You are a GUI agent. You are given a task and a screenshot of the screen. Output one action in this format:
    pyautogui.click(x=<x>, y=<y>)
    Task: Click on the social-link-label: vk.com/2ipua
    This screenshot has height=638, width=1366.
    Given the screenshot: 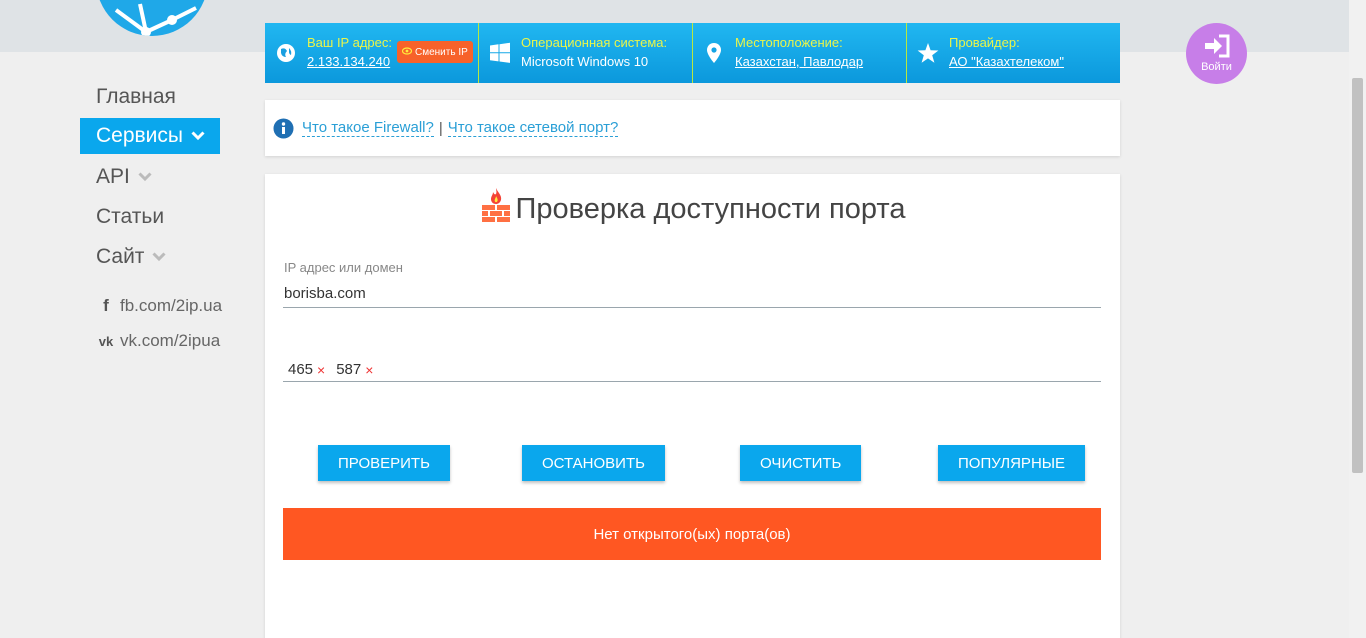 What is the action you would take?
    pyautogui.click(x=170, y=340)
    